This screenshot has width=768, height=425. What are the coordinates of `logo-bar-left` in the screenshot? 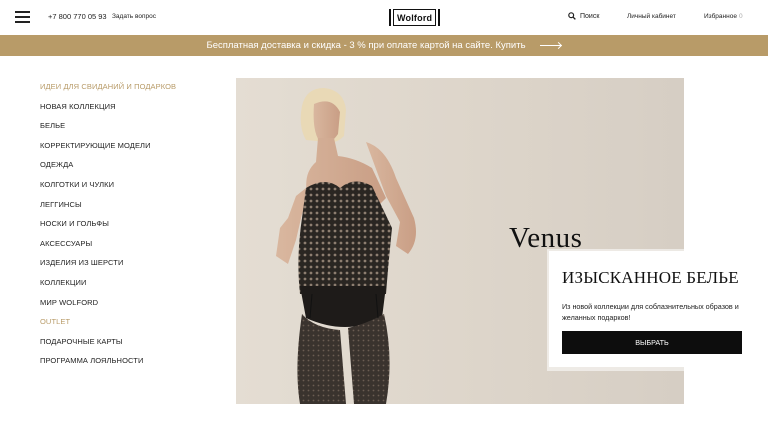 It's located at (390, 17).